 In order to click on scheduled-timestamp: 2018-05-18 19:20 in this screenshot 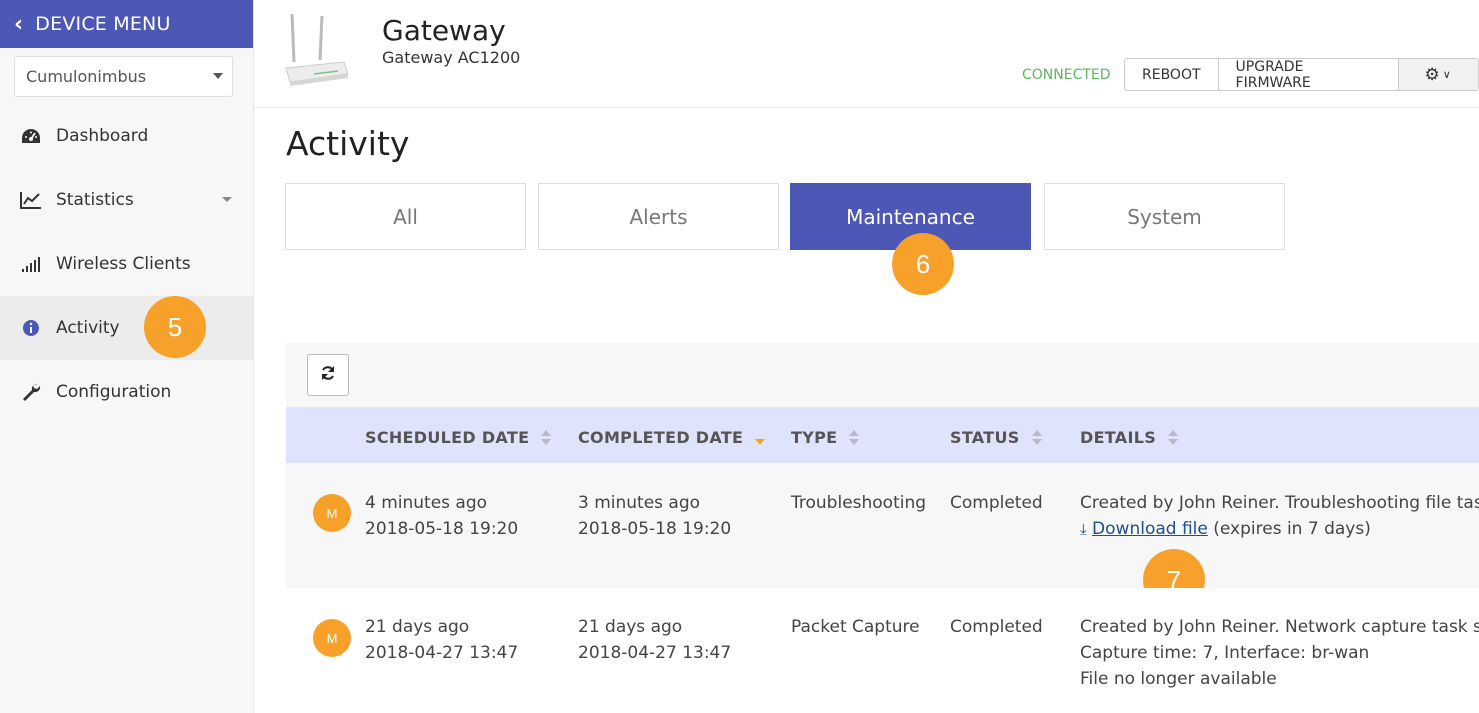, I will do `click(442, 529)`.